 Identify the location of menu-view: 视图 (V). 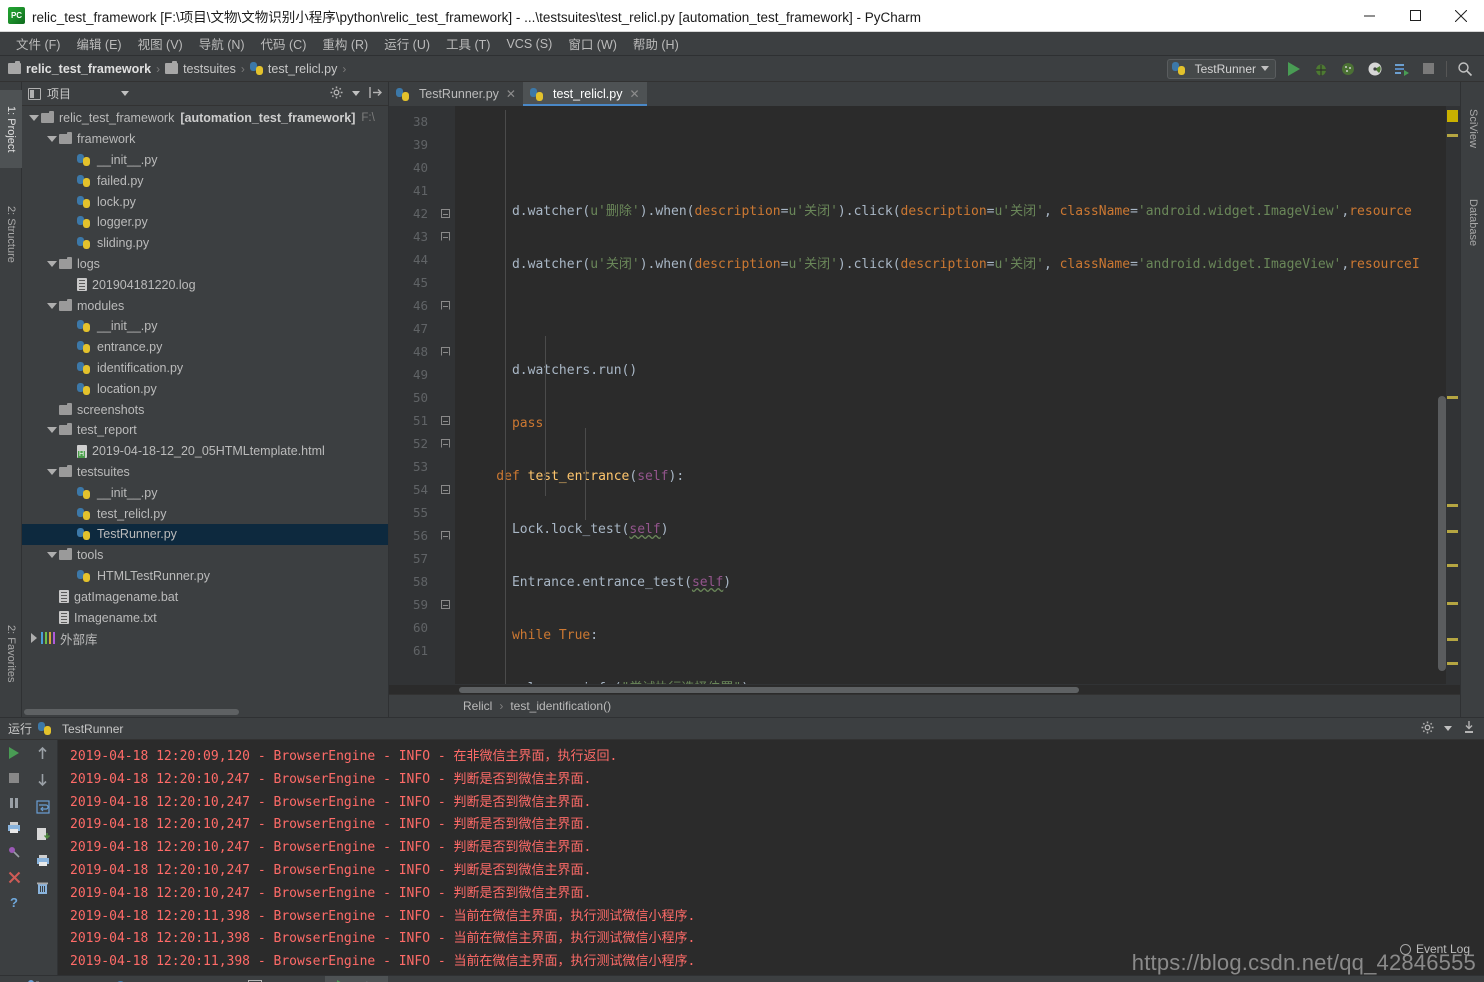
(160, 43).